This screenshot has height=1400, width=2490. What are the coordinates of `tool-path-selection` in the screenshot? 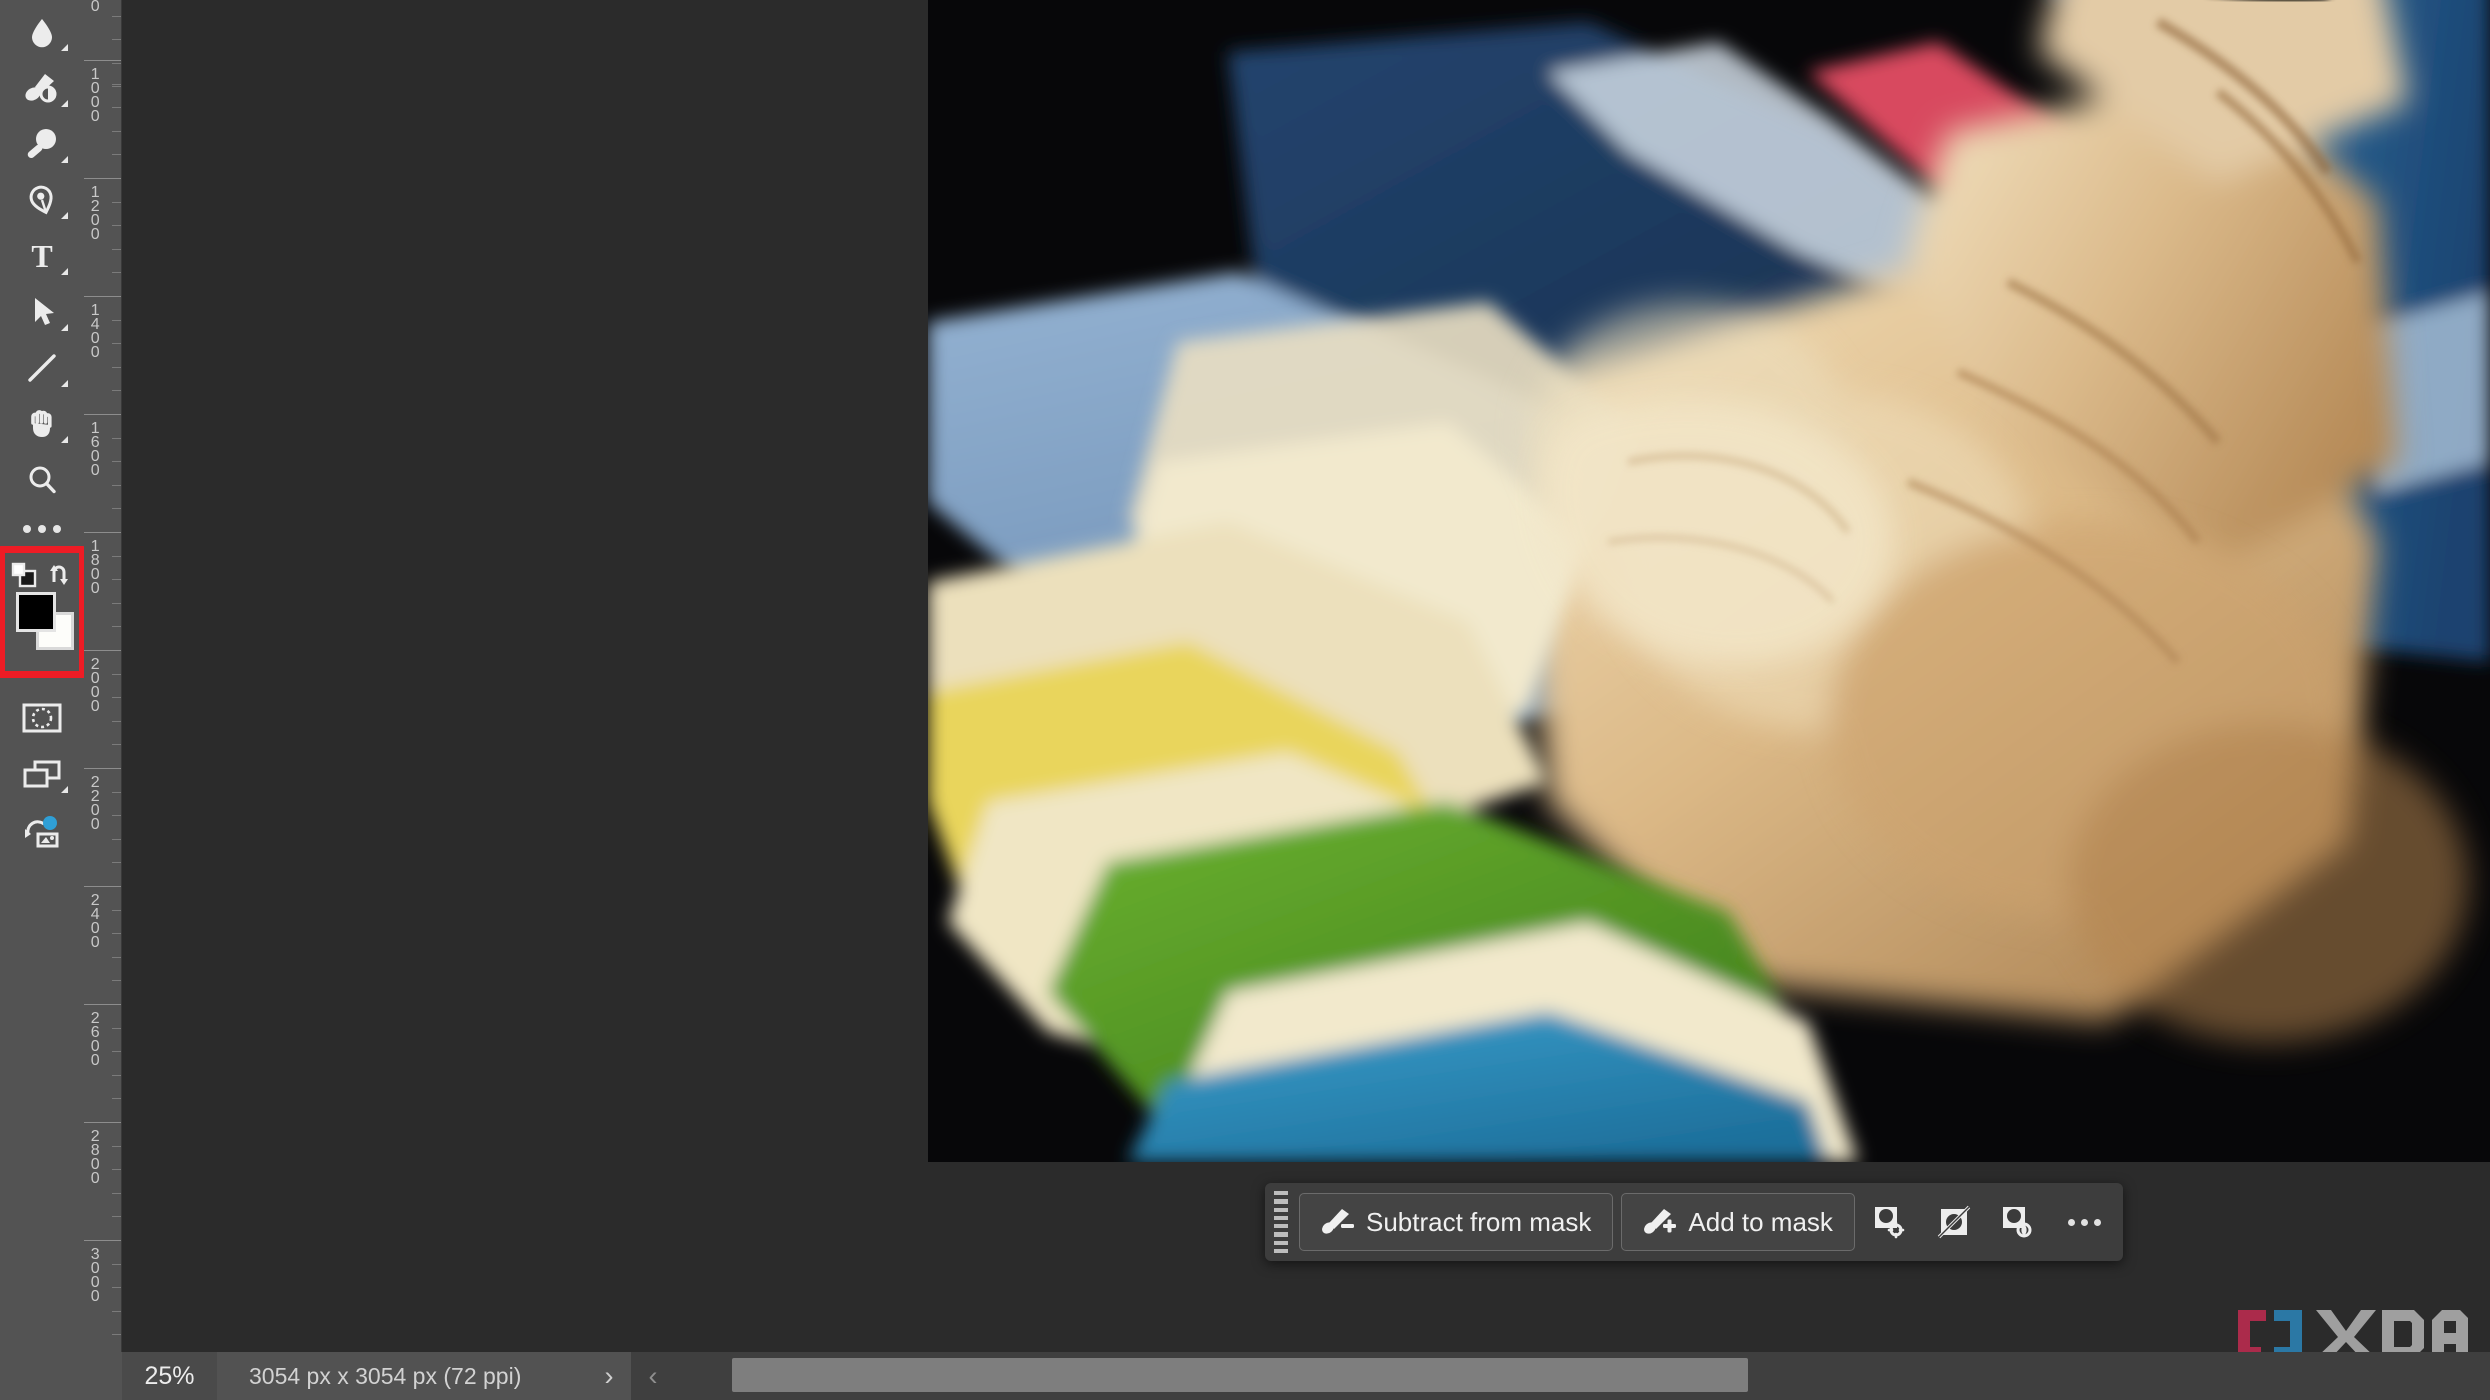 It's located at (42, 312).